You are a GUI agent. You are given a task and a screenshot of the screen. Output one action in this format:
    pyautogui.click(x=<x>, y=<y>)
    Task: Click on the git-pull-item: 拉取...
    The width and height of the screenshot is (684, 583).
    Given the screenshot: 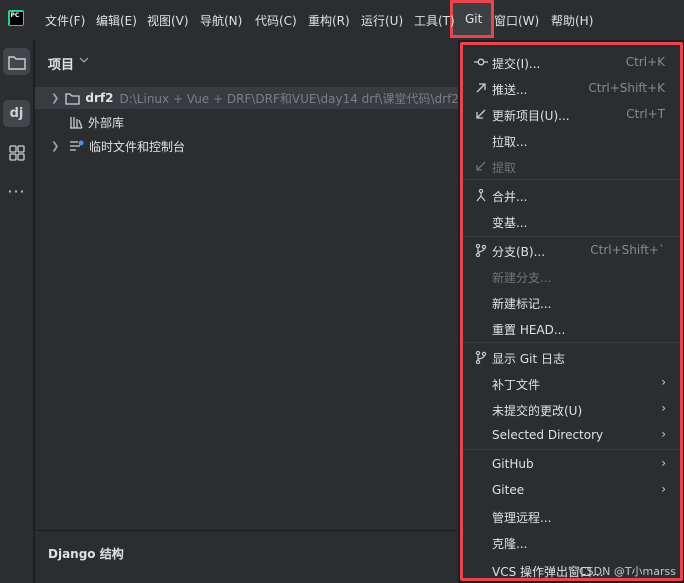 What is the action you would take?
    pyautogui.click(x=571, y=140)
    